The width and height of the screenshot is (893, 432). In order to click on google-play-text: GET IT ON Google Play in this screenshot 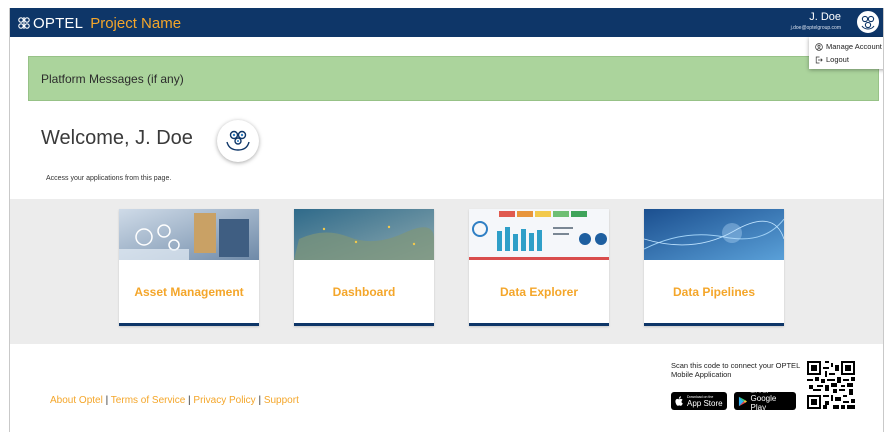, I will do `click(771, 401)`.